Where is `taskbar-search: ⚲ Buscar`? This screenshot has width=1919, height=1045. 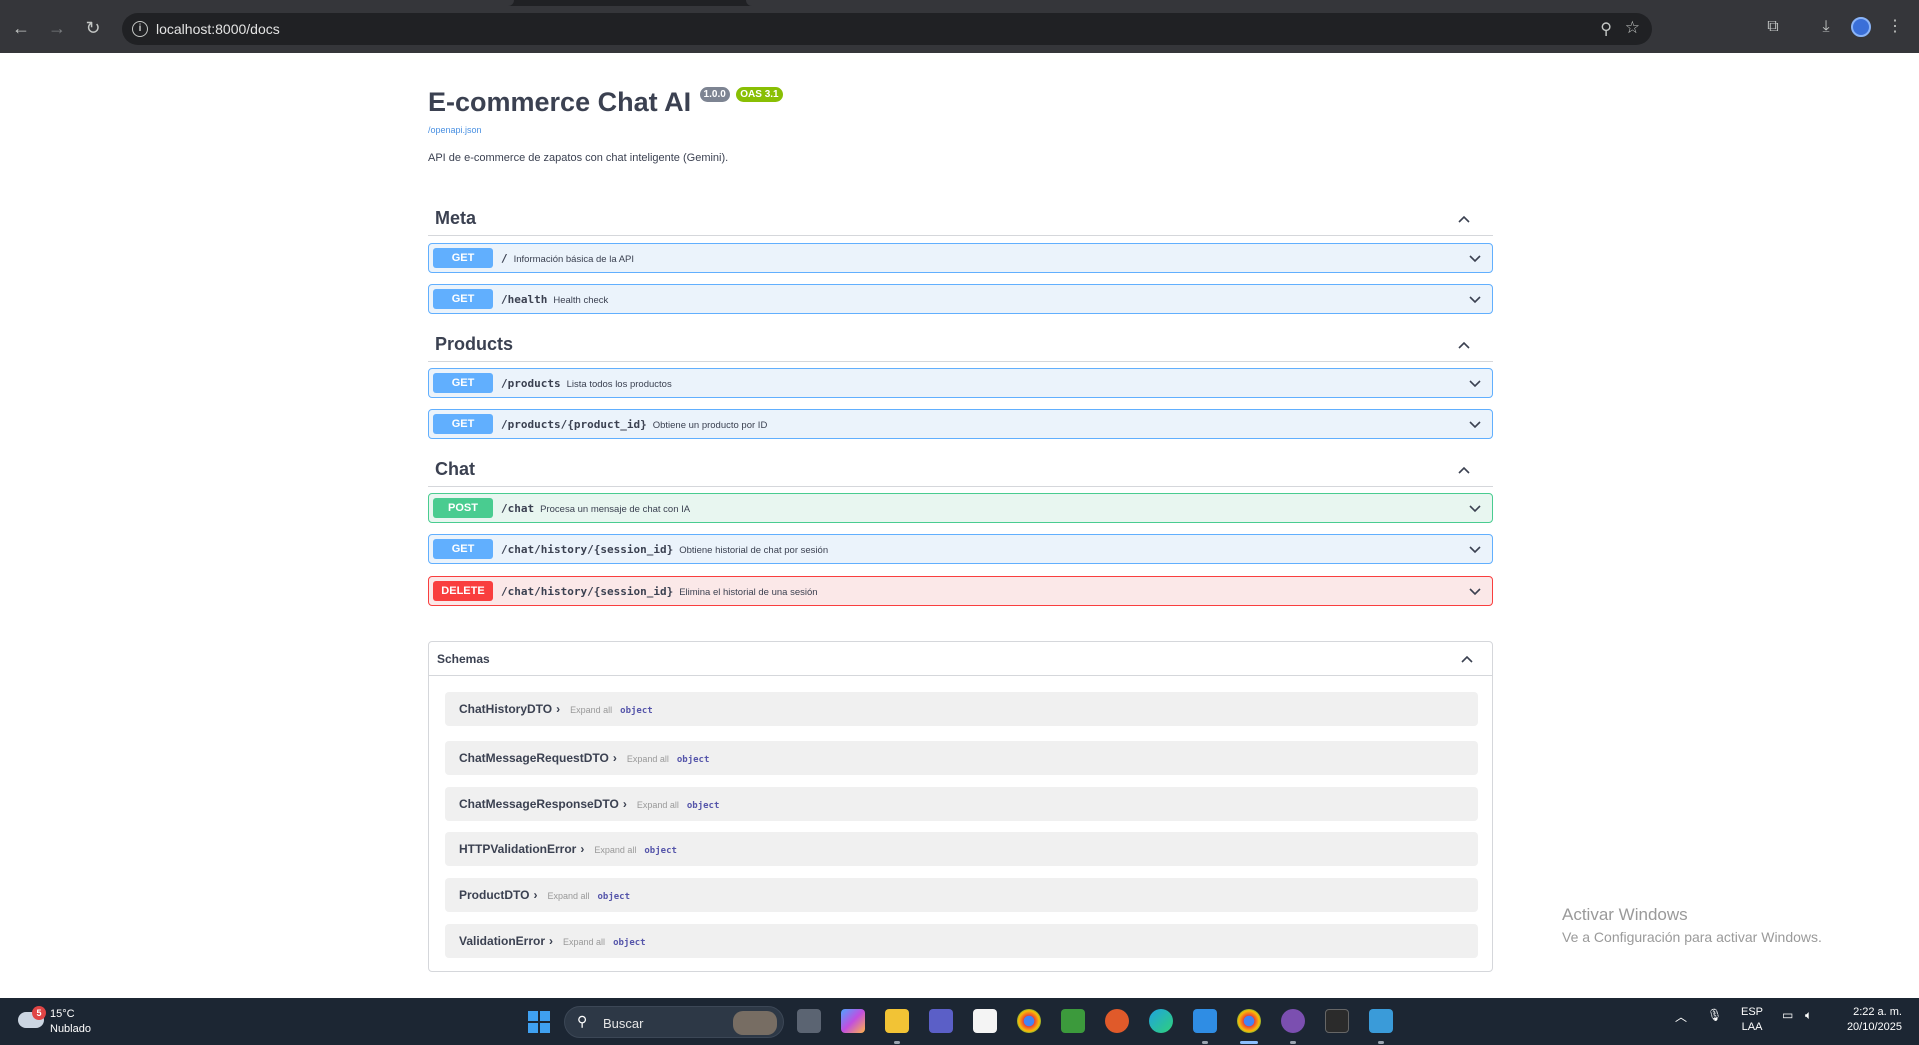
taskbar-search: ⚲ Buscar is located at coordinates (674, 1022).